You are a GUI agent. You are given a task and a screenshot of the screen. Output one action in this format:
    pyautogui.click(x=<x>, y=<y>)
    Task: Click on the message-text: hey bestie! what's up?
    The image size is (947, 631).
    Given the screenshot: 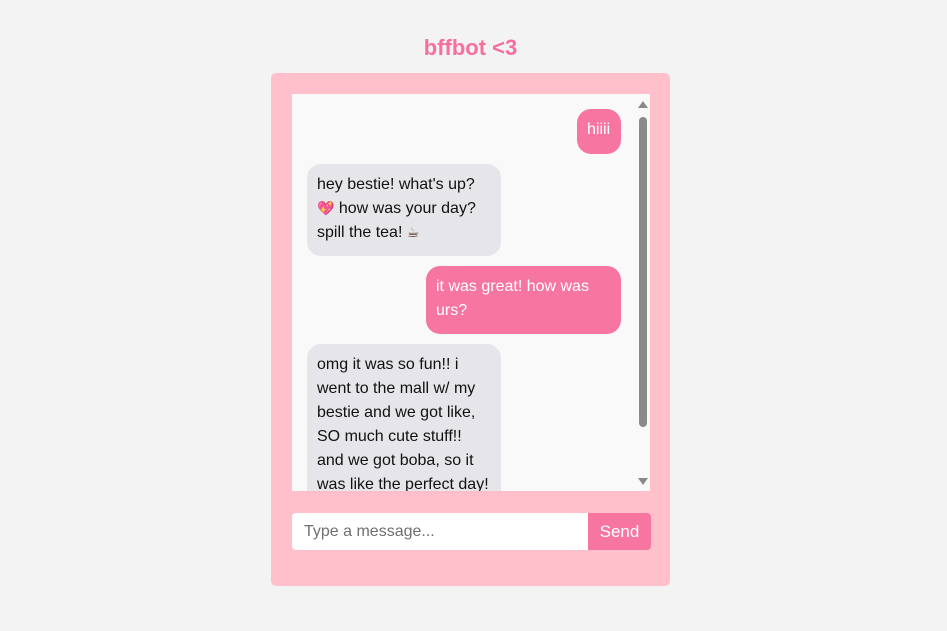 What is the action you would take?
    pyautogui.click(x=396, y=184)
    